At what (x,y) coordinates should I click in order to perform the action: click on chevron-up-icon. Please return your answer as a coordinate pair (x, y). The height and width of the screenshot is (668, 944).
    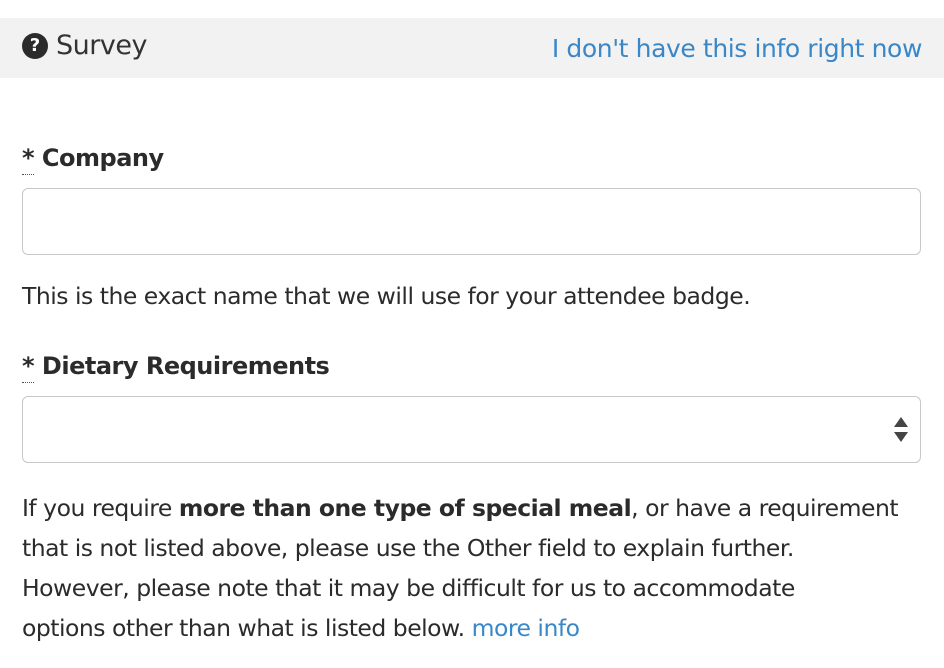
    Looking at the image, I should click on (901, 422).